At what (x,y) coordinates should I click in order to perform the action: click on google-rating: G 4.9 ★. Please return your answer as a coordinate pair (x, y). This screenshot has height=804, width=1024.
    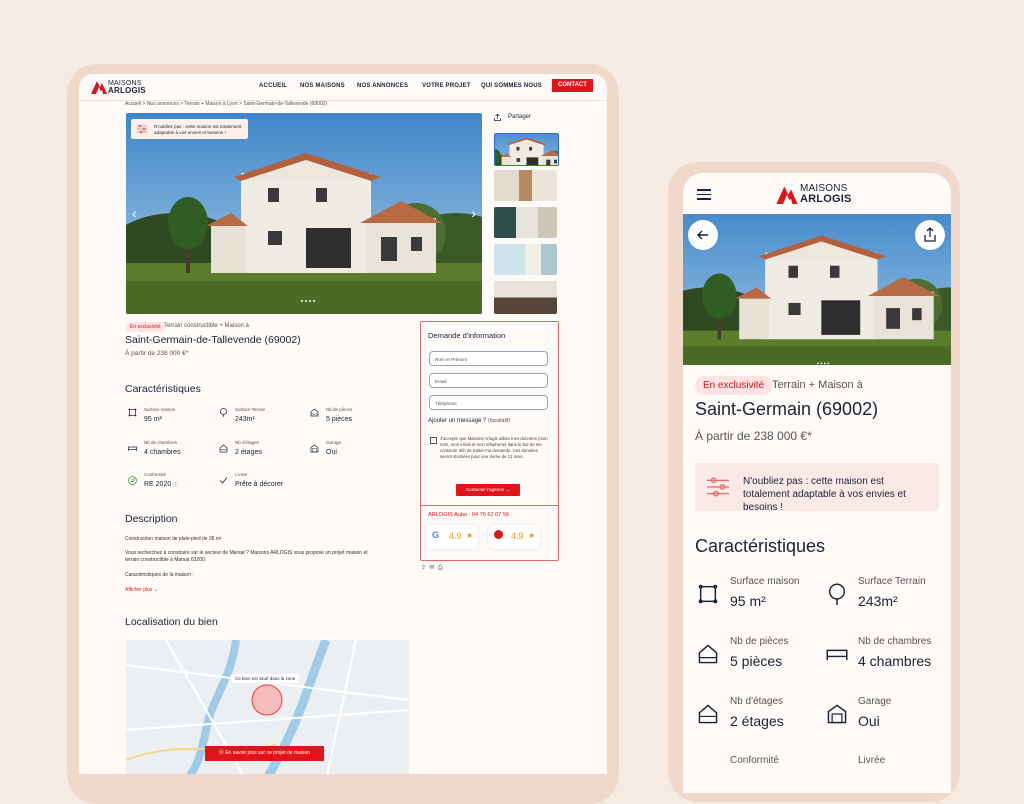
    Looking at the image, I should click on (452, 537).